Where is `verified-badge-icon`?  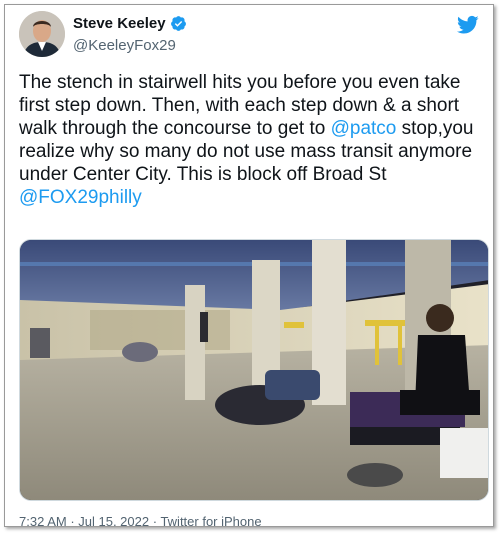
verified-badge-icon is located at coordinates (178, 23).